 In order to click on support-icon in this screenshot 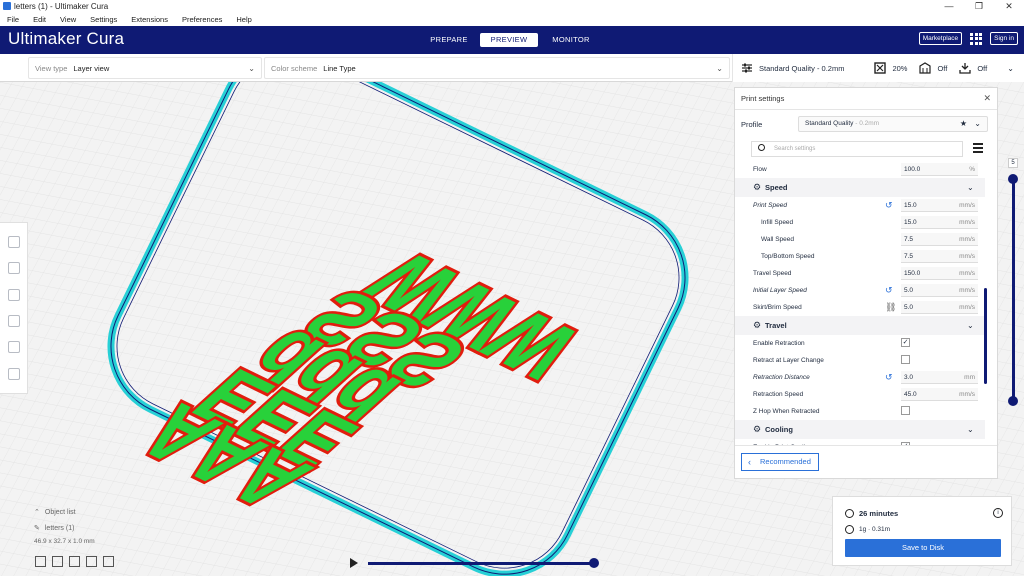, I will do `click(925, 68)`.